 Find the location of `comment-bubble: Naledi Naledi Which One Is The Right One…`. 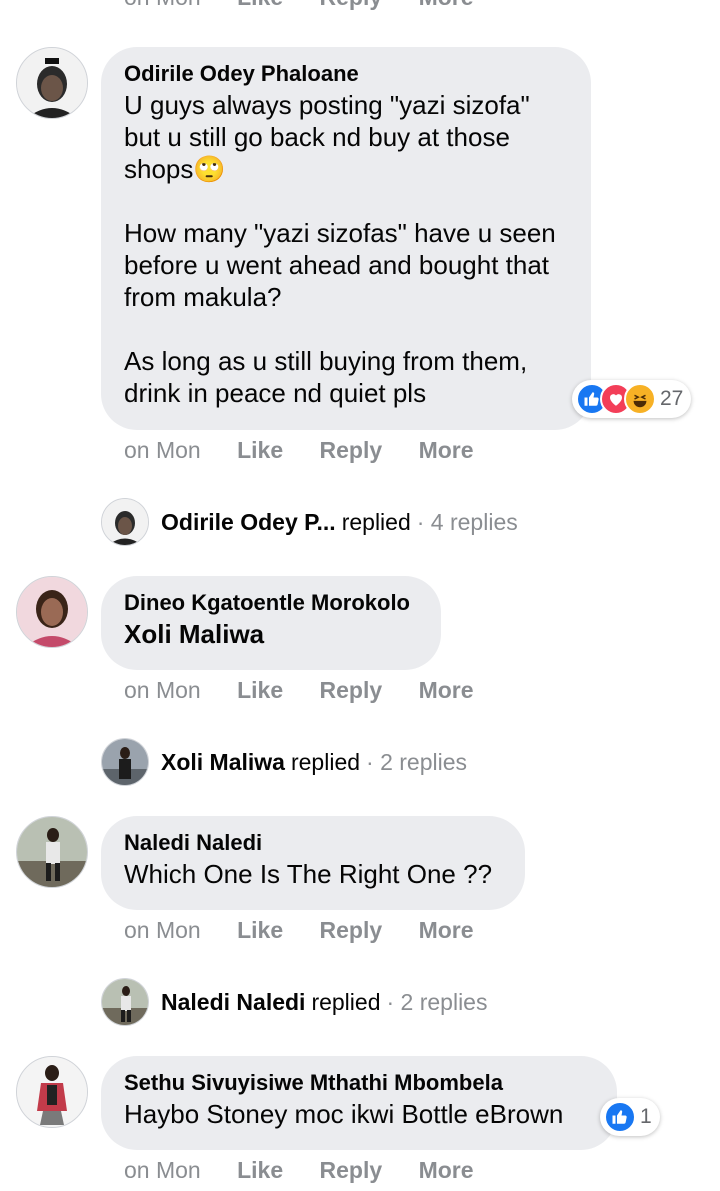

comment-bubble: Naledi Naledi Which One Is The Right One… is located at coordinates (313, 863).